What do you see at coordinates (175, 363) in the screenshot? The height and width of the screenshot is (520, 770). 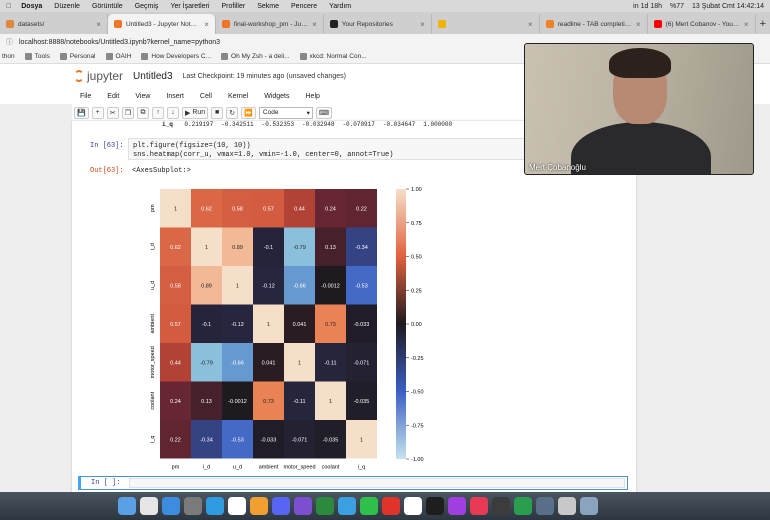 I see `heatmap-annotation: 0.44` at bounding box center [175, 363].